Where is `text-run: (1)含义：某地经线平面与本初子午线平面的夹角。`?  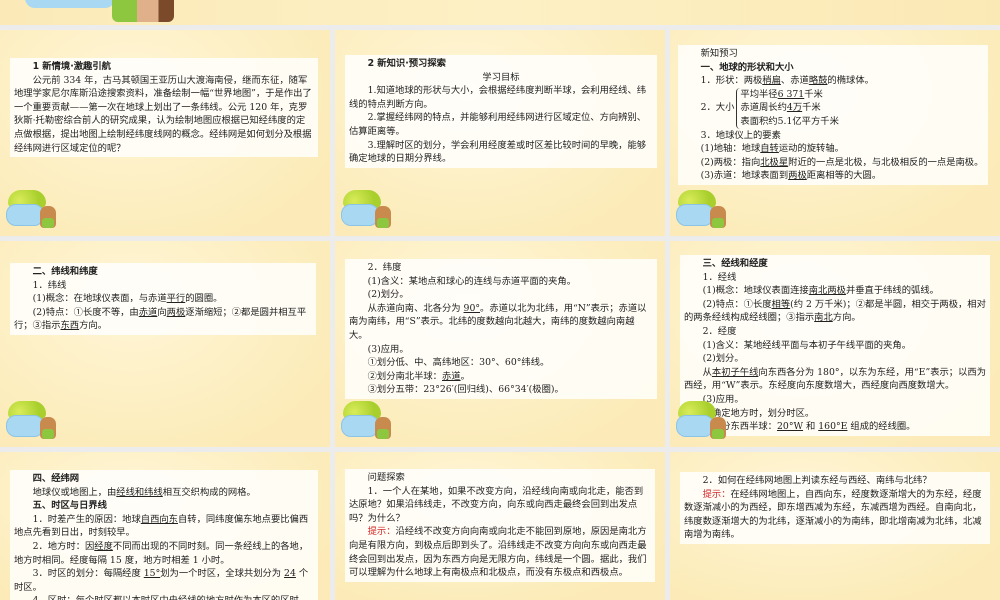
text-run: (1)含义：某地经线平面与本初子午线平面的夹角。 is located at coordinates (806, 345).